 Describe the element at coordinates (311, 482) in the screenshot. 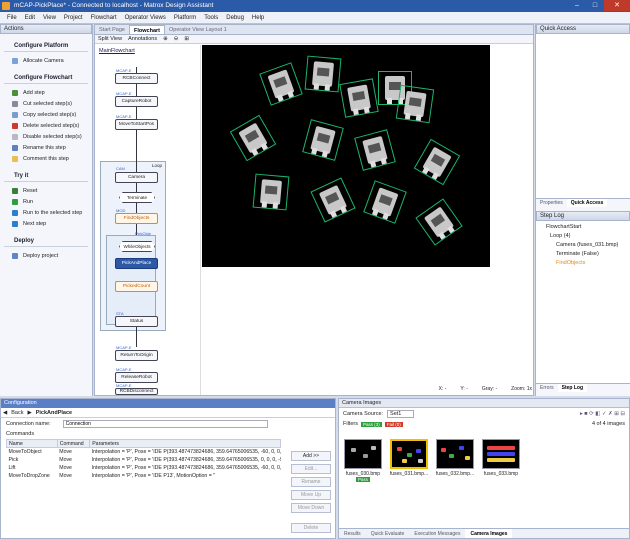

I see `rename-command-button: Rename` at that location.